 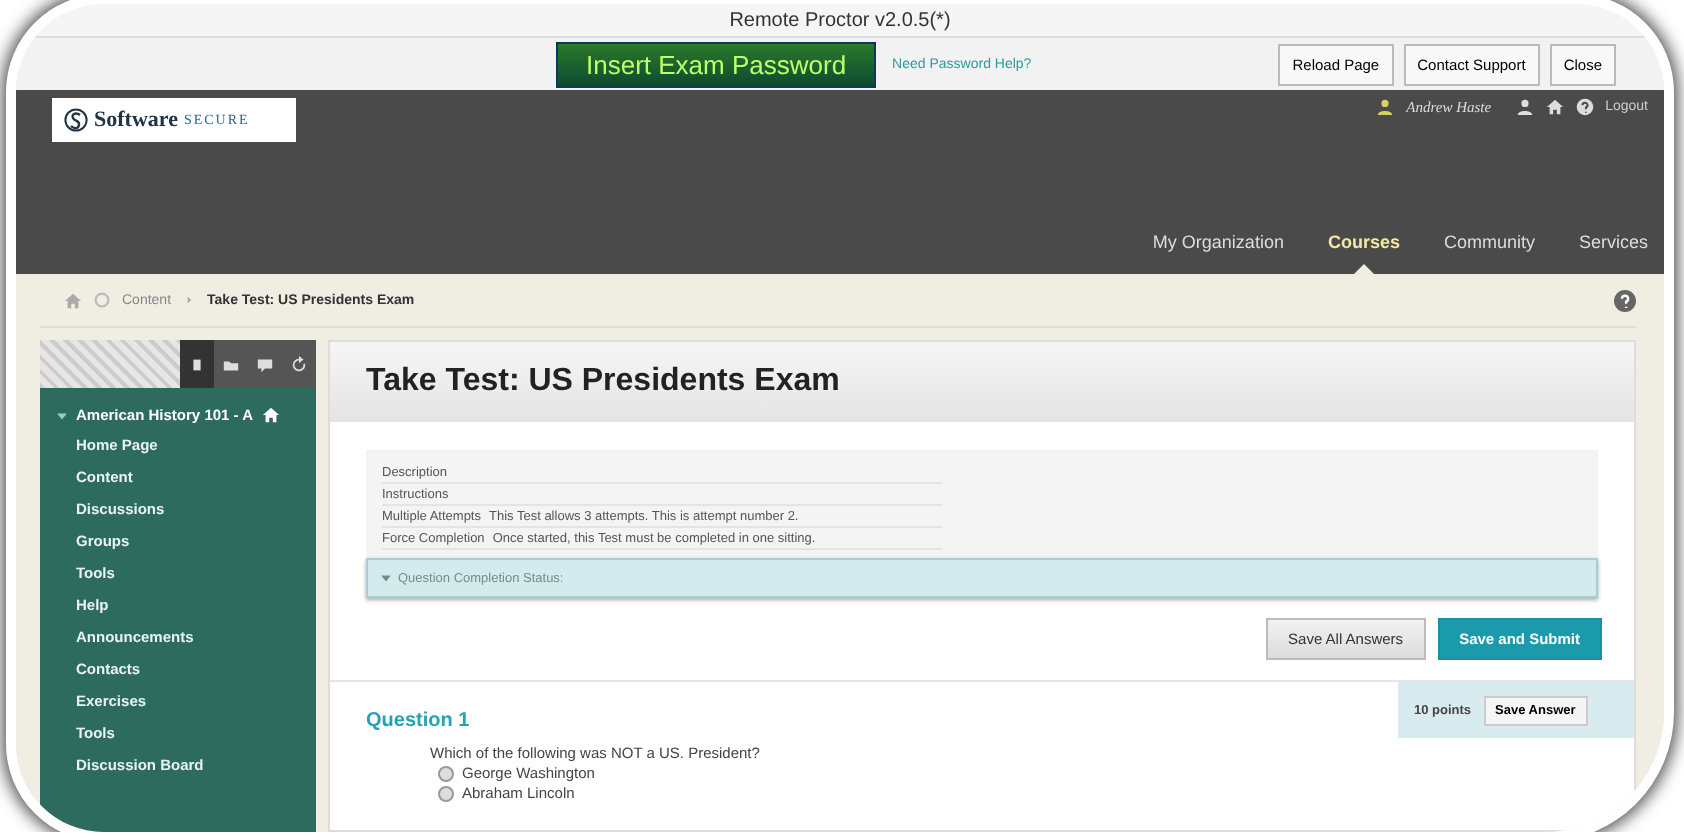 What do you see at coordinates (840, 20) in the screenshot?
I see `window-title: Remote Proctor v2.0.5(*)` at bounding box center [840, 20].